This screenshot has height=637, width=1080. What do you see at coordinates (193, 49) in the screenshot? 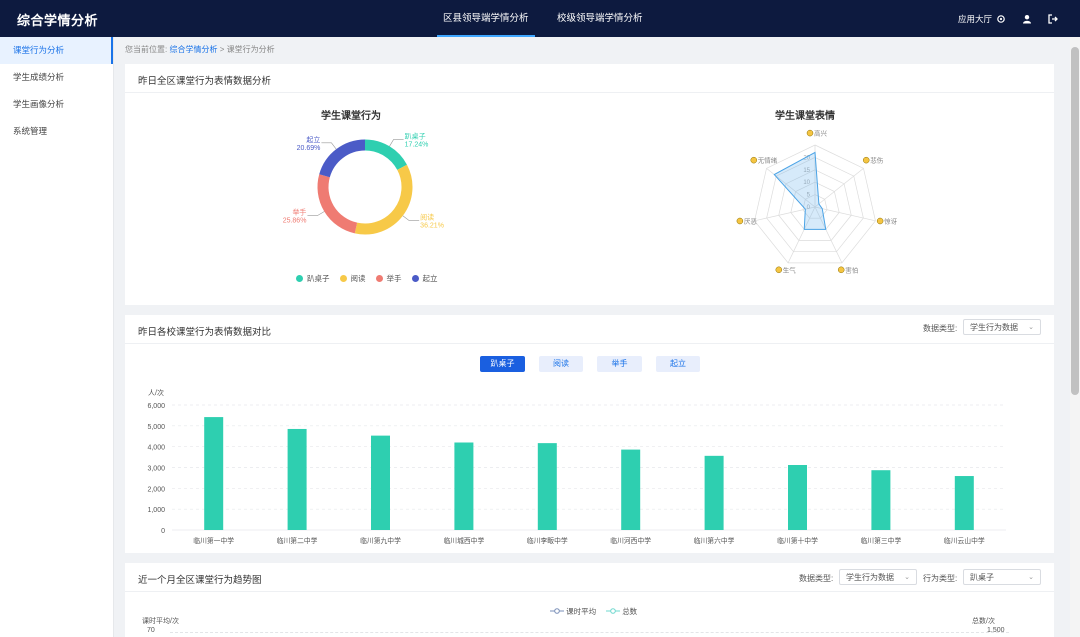
I see `breadcrumb-link: 综合学情分析` at bounding box center [193, 49].